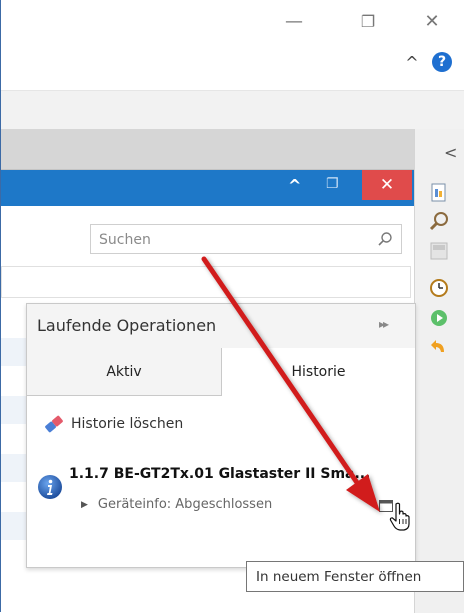 The width and height of the screenshot is (464, 613). I want to click on toolbar-band, so click(232, 110).